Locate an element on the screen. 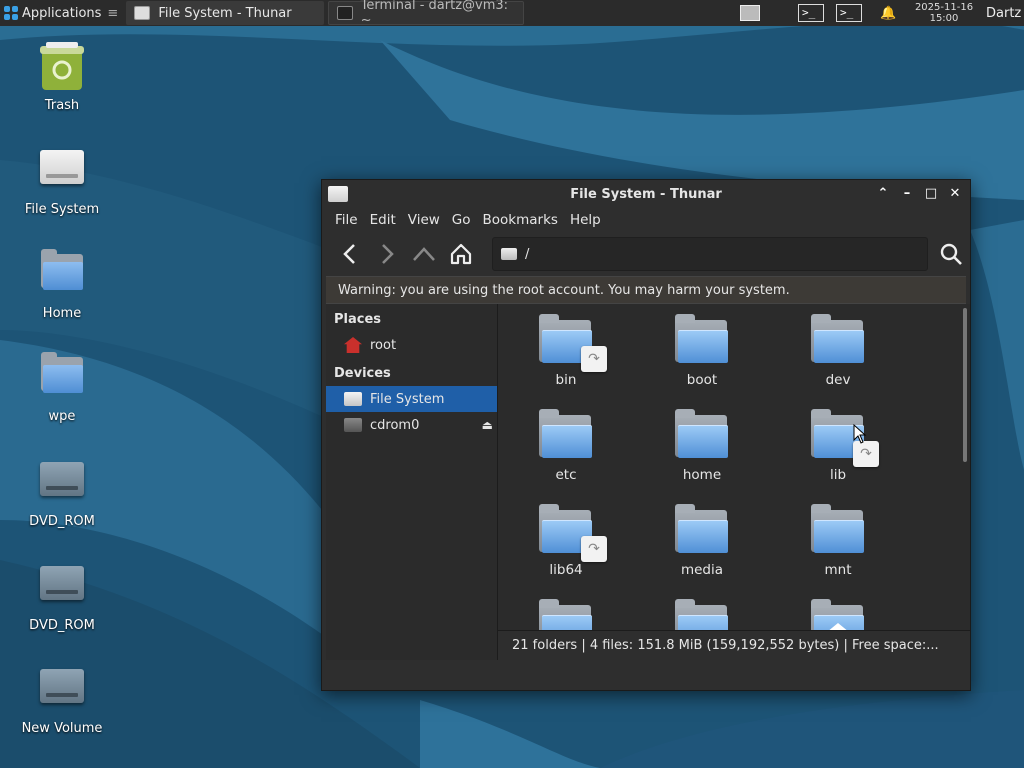 This screenshot has height=768, width=1024. clock-time: 15:00 is located at coordinates (944, 18).